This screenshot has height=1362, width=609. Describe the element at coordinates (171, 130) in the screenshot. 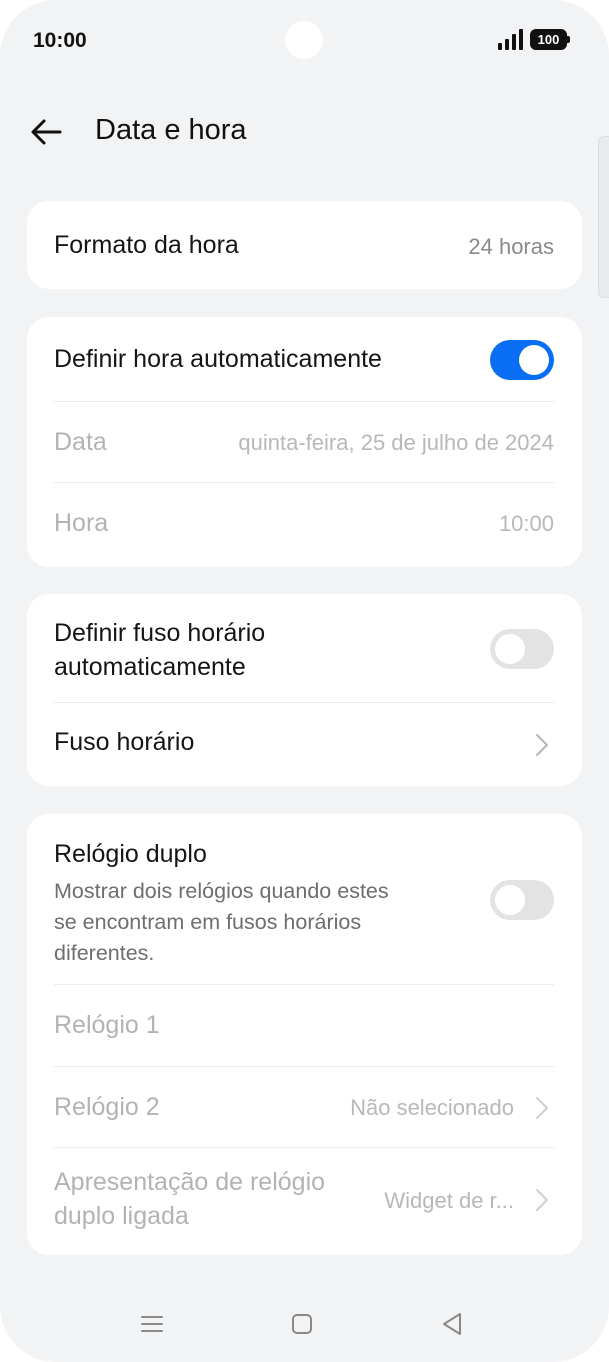

I see `page-title: Data e hora` at that location.